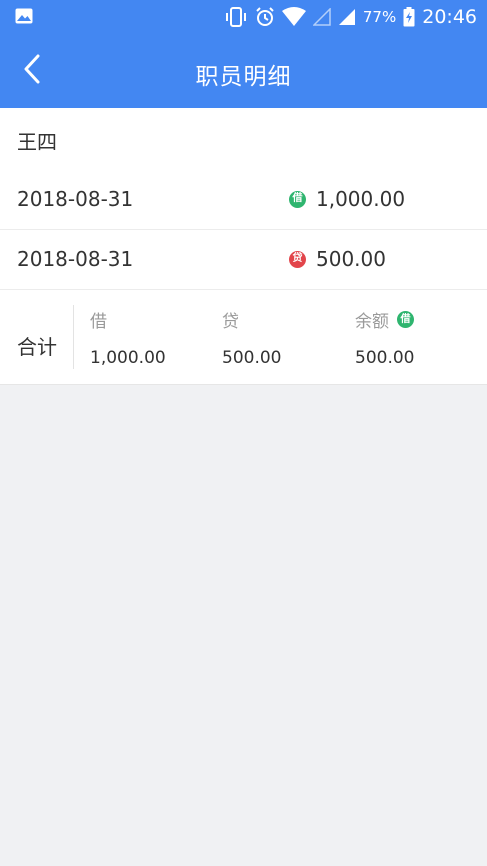  I want to click on signal-empty-icon, so click(321, 17).